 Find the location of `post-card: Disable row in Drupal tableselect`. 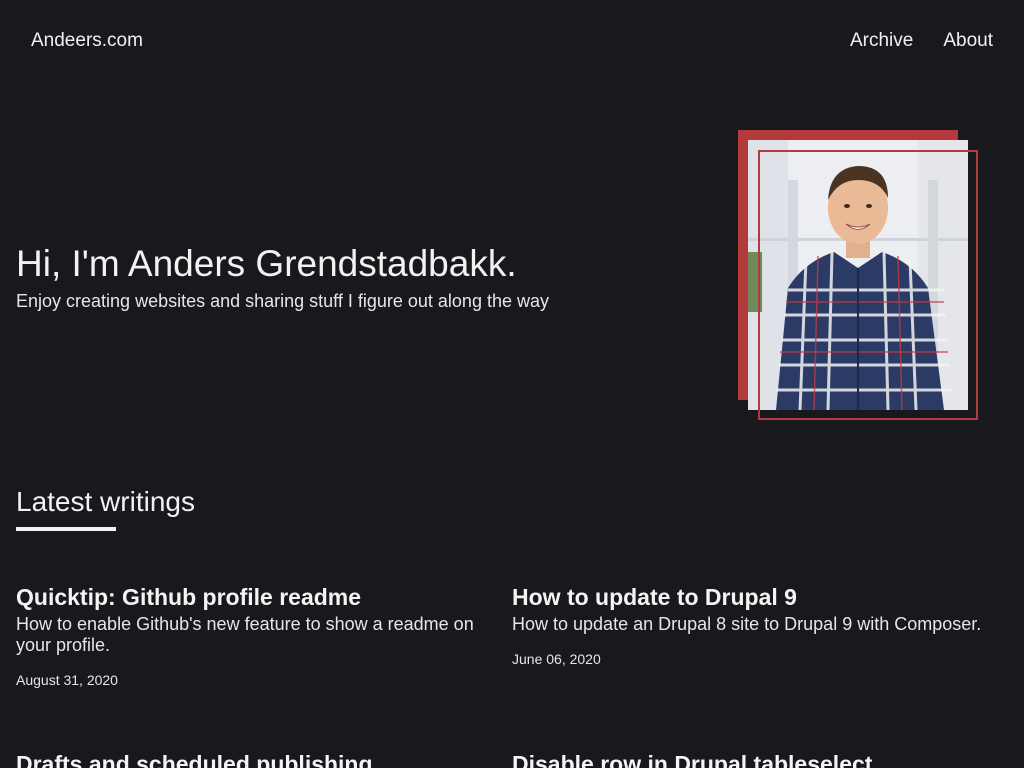

post-card: Disable row in Drupal tableselect is located at coordinates (756, 759).